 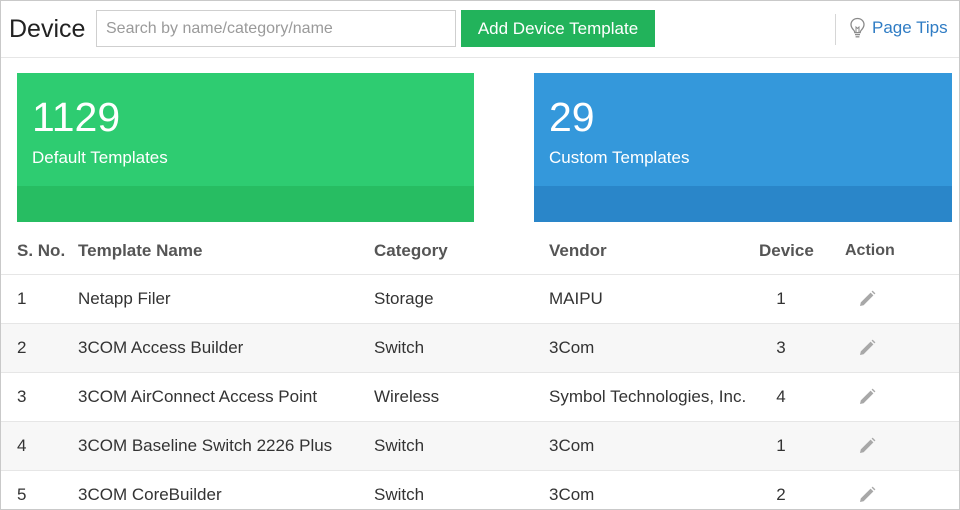 What do you see at coordinates (404, 298) in the screenshot?
I see `cell-category: Storage` at bounding box center [404, 298].